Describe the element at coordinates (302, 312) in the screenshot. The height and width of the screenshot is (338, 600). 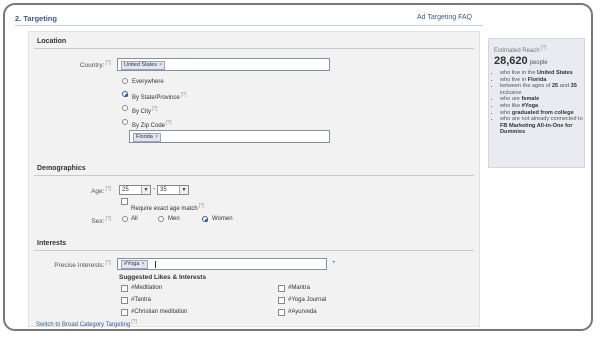
I see `suggested-item: #Ayurveda` at that location.